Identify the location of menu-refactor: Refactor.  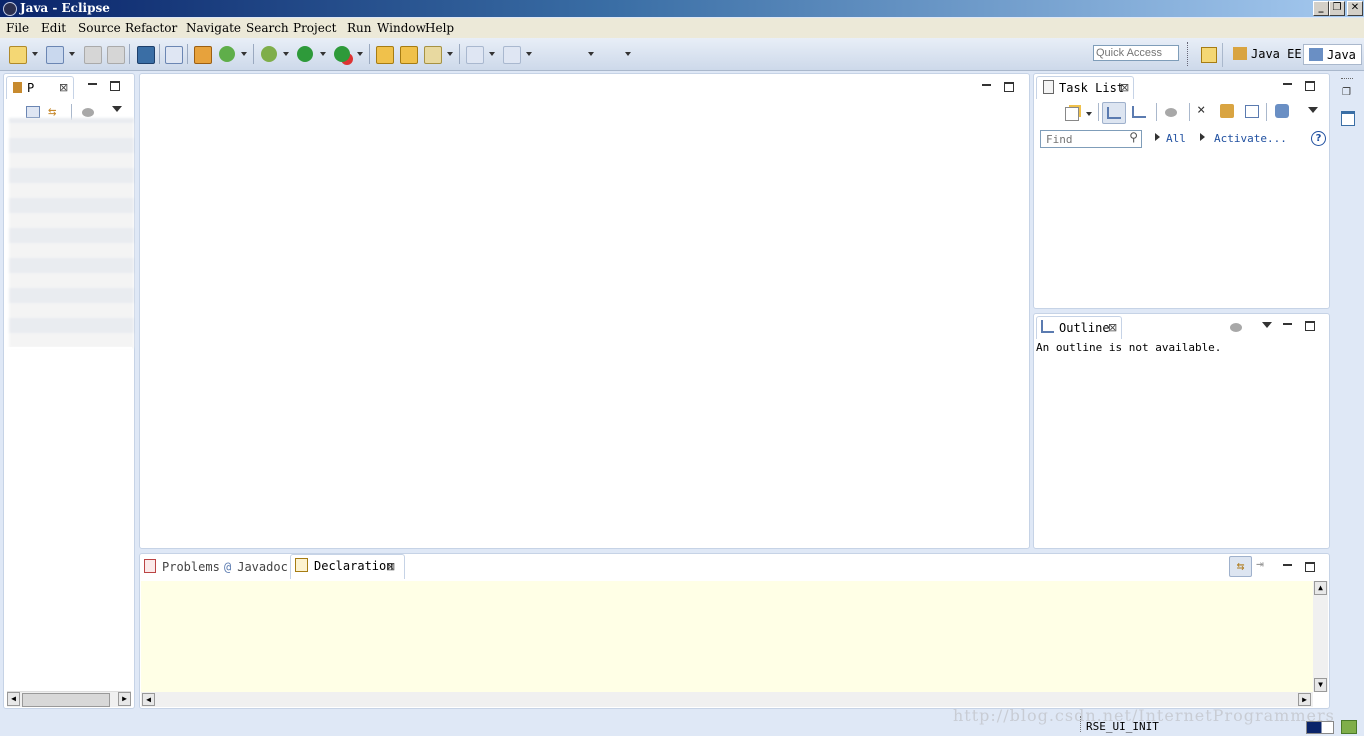
(151, 28).